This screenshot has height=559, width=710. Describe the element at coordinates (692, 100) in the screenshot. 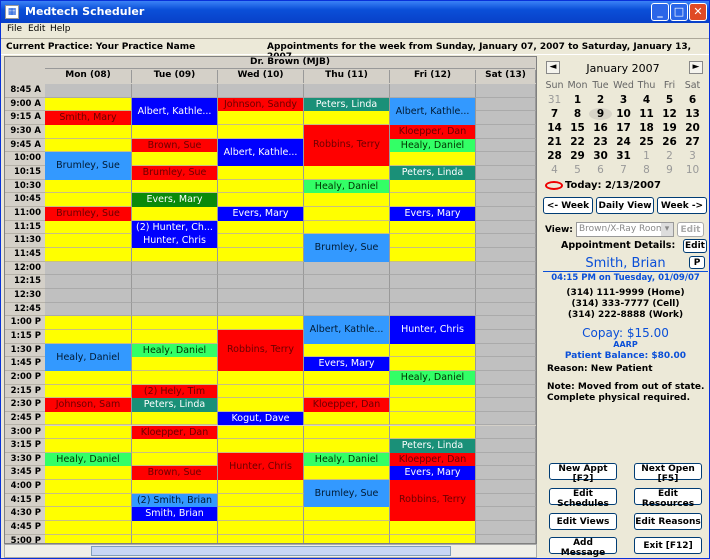

I see `calendar-day: 6` at that location.